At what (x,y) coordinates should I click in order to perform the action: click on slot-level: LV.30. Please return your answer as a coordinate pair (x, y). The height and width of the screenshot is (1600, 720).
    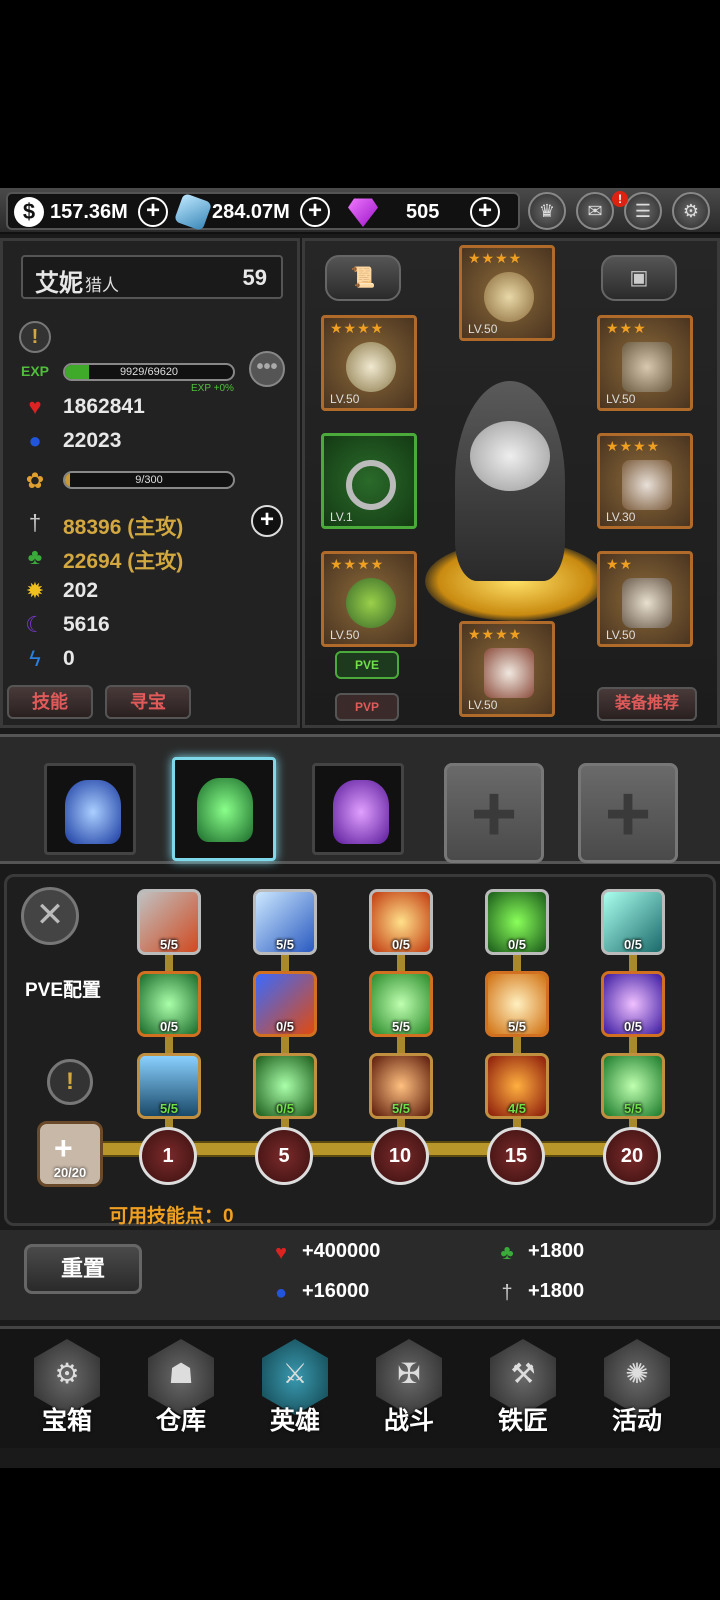
    Looking at the image, I should click on (621, 517).